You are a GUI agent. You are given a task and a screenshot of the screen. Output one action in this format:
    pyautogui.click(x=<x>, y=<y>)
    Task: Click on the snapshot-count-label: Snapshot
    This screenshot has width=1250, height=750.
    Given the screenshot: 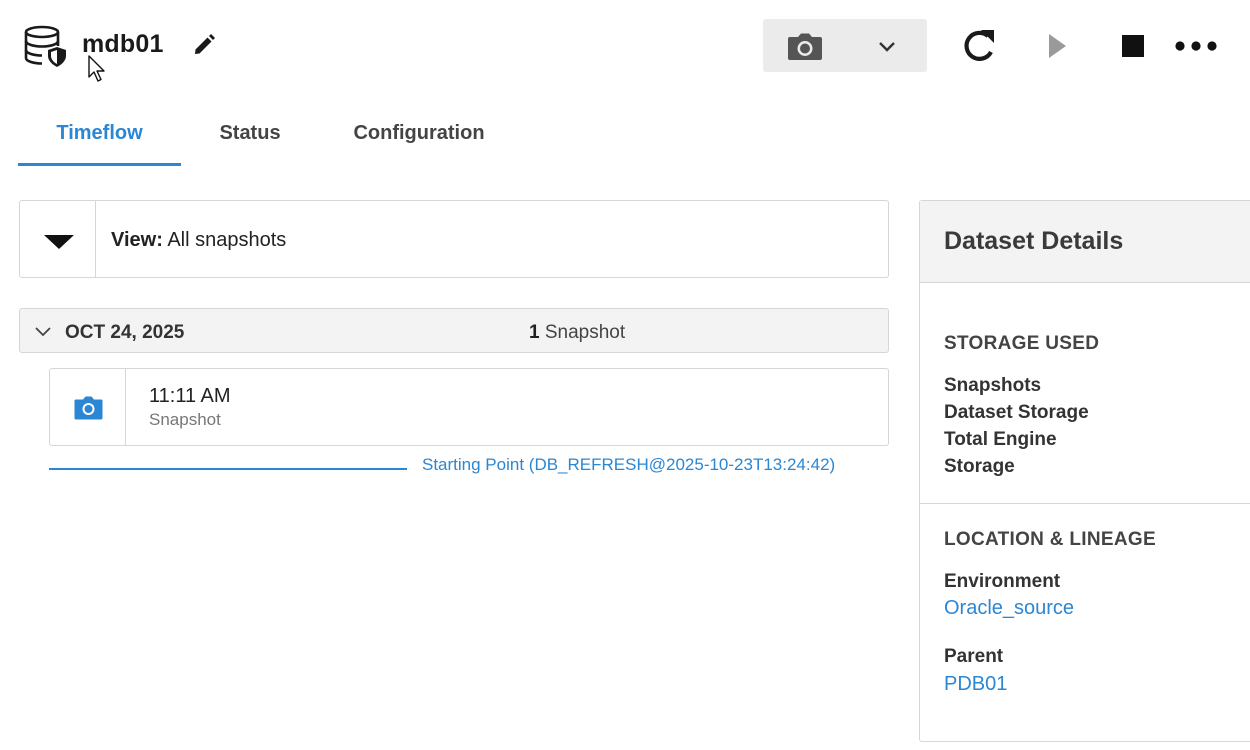 What is the action you would take?
    pyautogui.click(x=585, y=332)
    